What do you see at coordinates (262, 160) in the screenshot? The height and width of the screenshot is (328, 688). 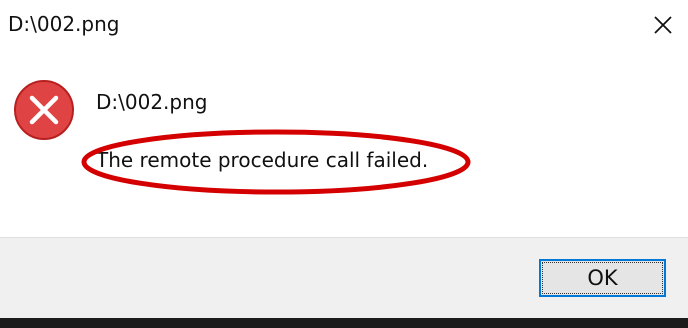 I see `message-text: The remote procedure call failed.` at bounding box center [262, 160].